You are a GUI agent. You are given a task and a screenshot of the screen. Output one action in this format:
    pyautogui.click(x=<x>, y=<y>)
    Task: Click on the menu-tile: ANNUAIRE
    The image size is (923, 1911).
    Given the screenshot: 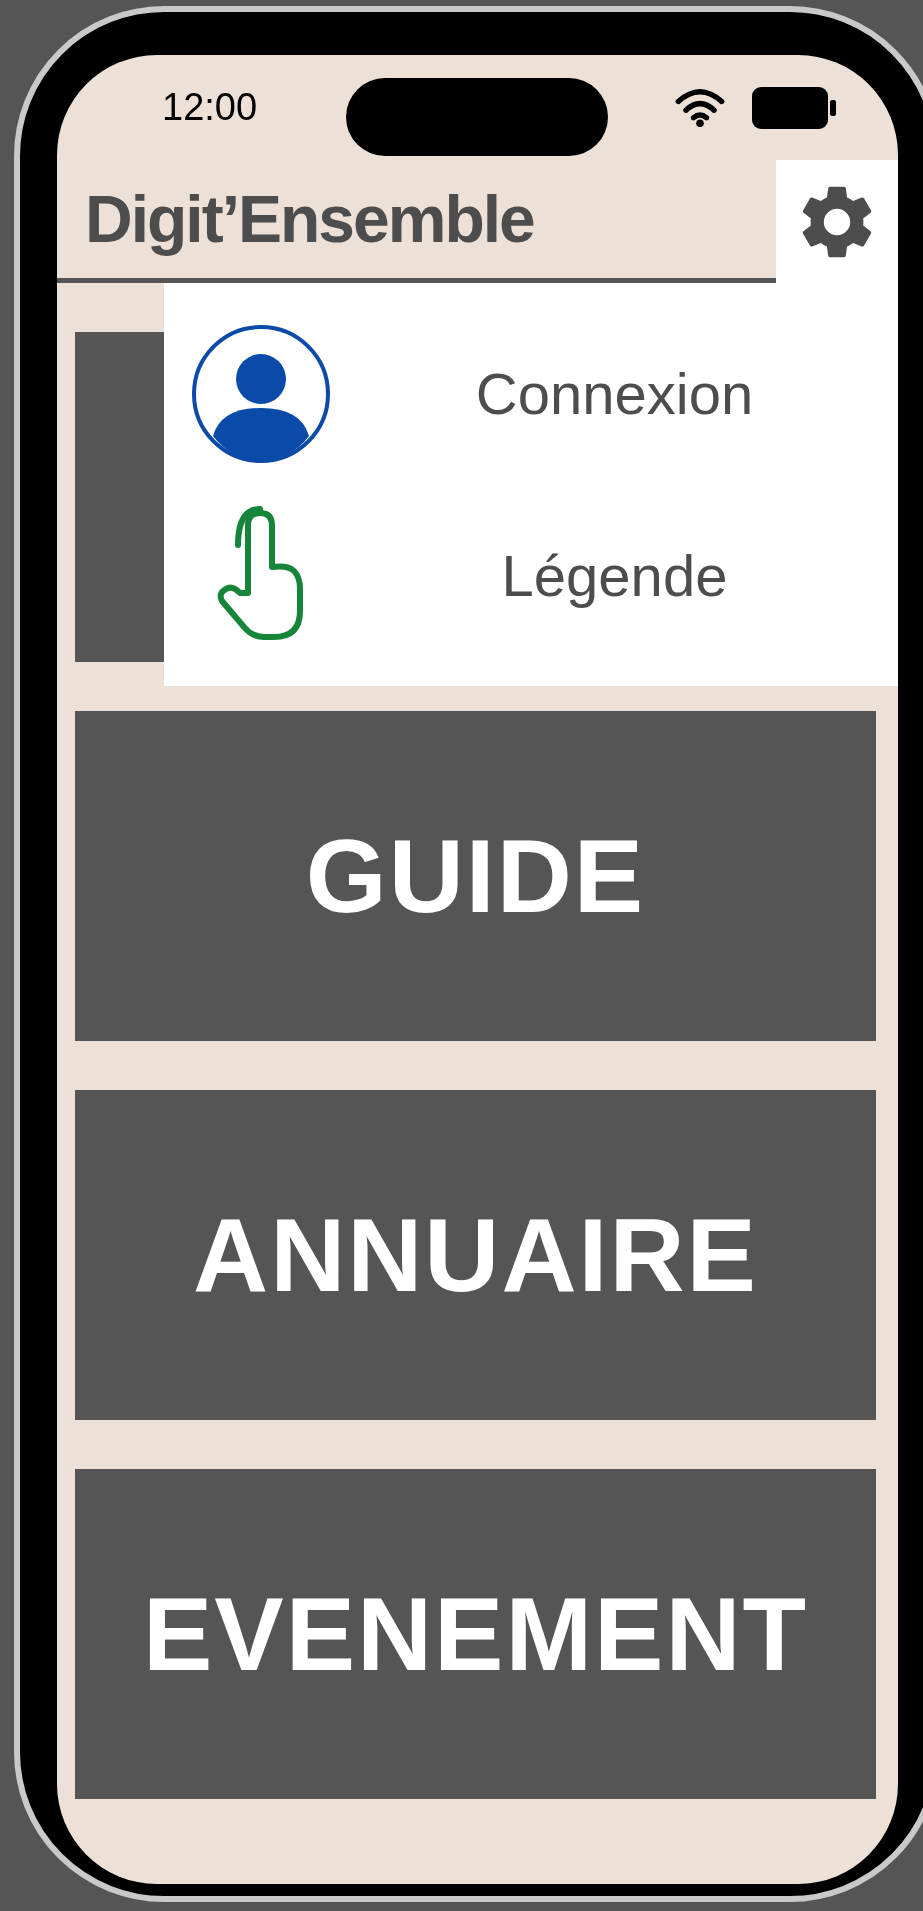 What is the action you would take?
    pyautogui.click(x=475, y=1255)
    